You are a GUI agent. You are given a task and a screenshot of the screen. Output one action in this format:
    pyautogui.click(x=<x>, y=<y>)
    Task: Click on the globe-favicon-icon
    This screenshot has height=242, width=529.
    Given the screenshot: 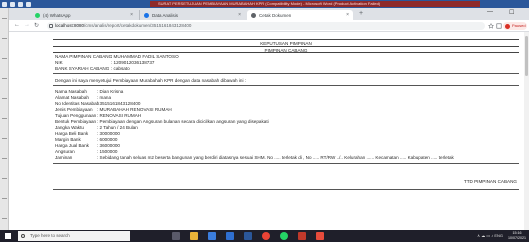 What is the action you would take?
    pyautogui.click(x=253, y=15)
    